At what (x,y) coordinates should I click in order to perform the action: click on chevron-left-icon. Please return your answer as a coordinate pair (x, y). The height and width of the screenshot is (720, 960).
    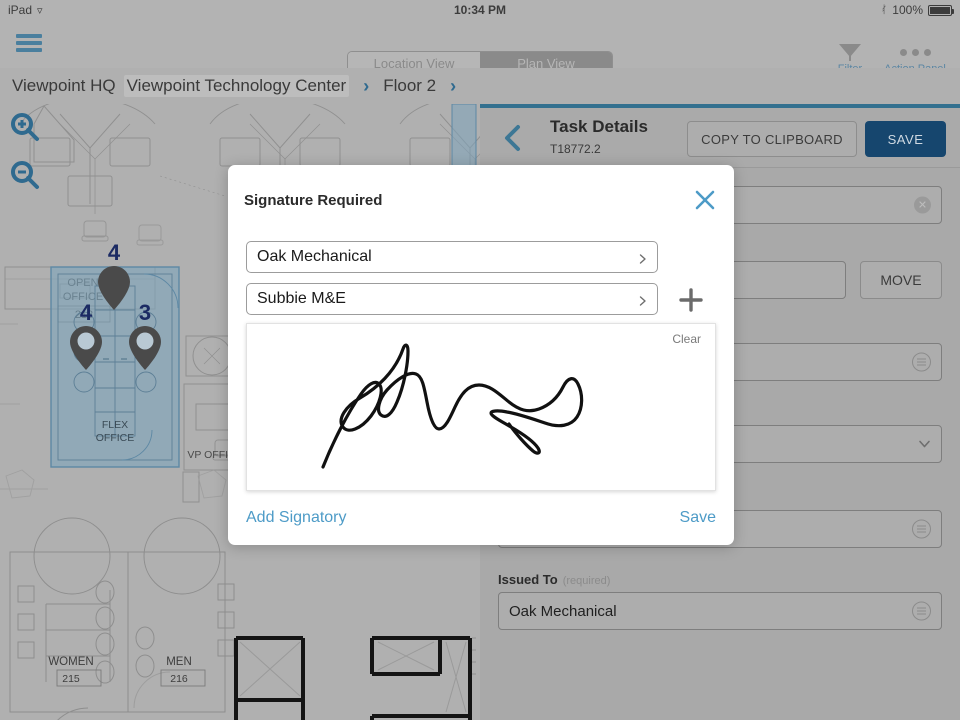
    Looking at the image, I should click on (513, 138).